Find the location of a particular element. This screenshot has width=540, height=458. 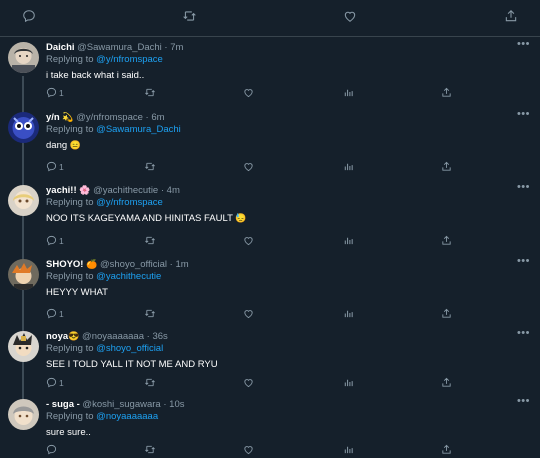

timestamp: · 6m is located at coordinates (155, 117).